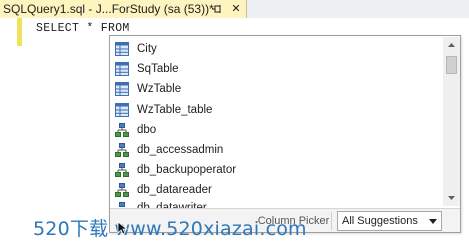 This screenshot has height=243, width=469. I want to click on vertical-scrollbar, so click(451, 121).